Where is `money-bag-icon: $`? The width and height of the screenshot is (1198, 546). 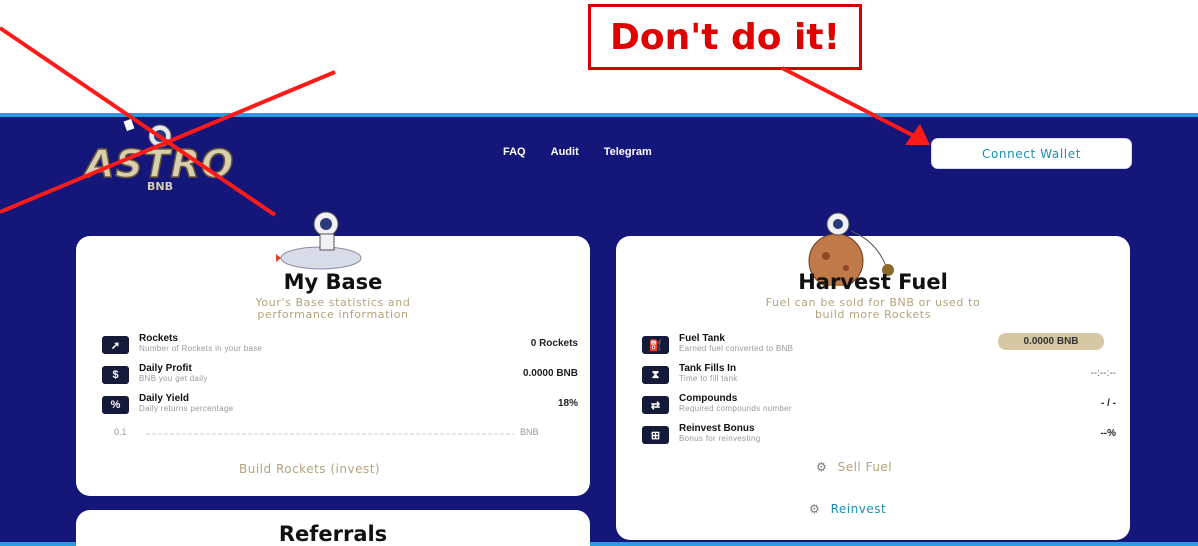
money-bag-icon: $ is located at coordinates (115, 375).